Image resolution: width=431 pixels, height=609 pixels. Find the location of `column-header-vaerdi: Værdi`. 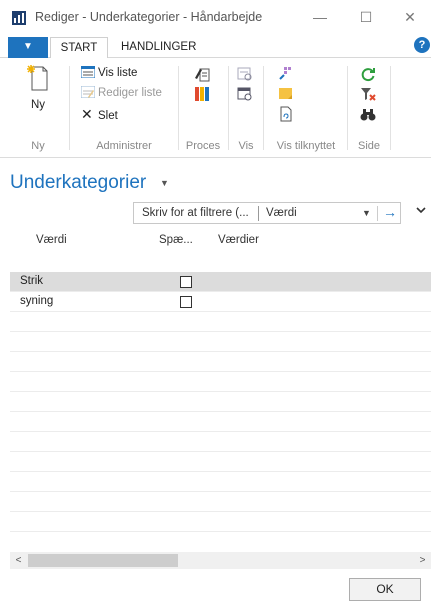

column-header-vaerdi: Værdi is located at coordinates (51, 240).